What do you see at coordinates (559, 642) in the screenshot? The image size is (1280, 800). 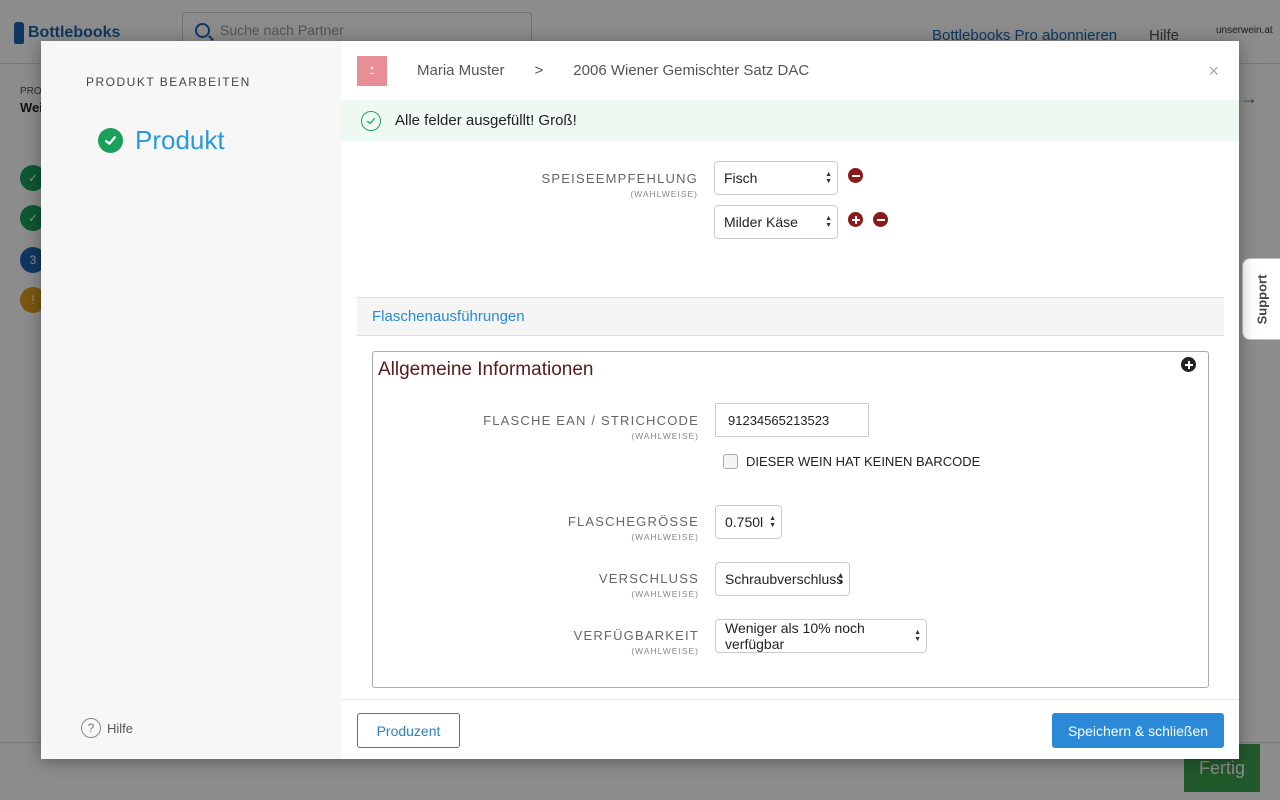 I see `availability-label: VERFÜGBARKEIT (WAHLWEISE)` at bounding box center [559, 642].